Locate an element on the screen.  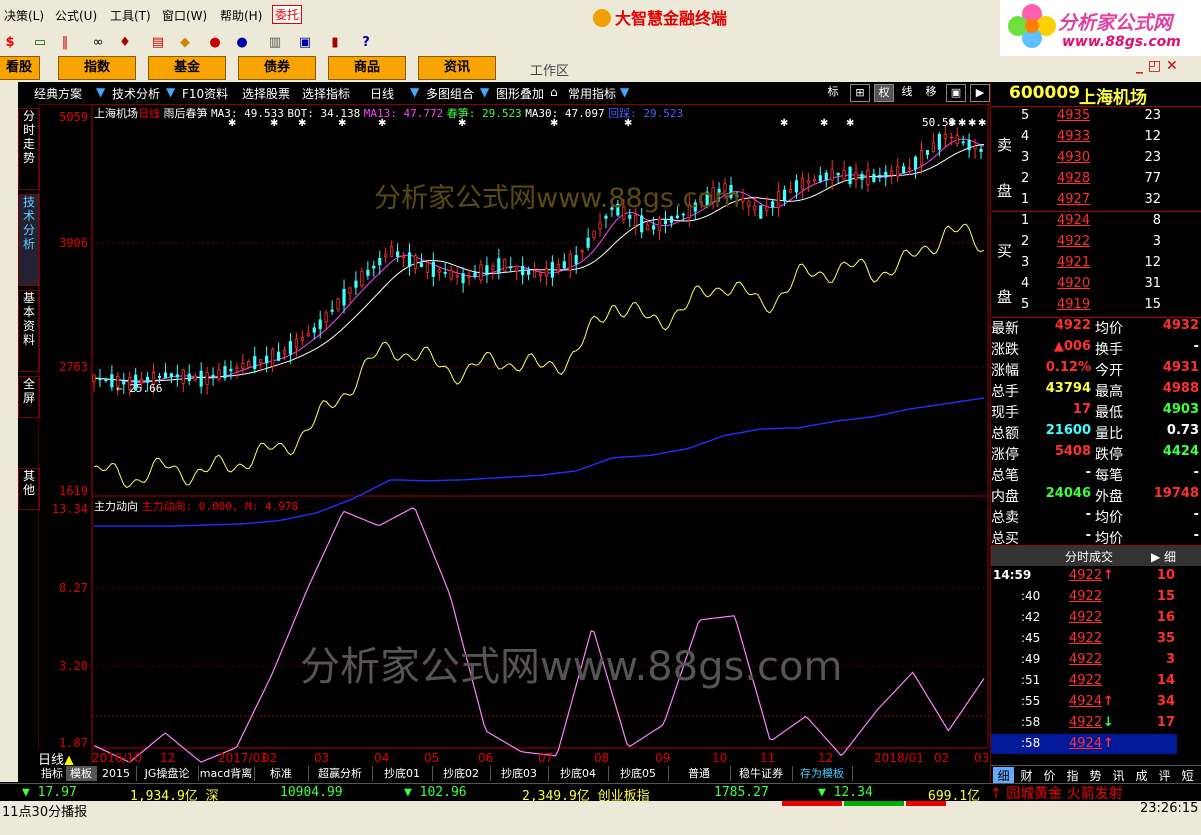
side-tab-fullscreen: 全屏 is located at coordinates (29, 397).